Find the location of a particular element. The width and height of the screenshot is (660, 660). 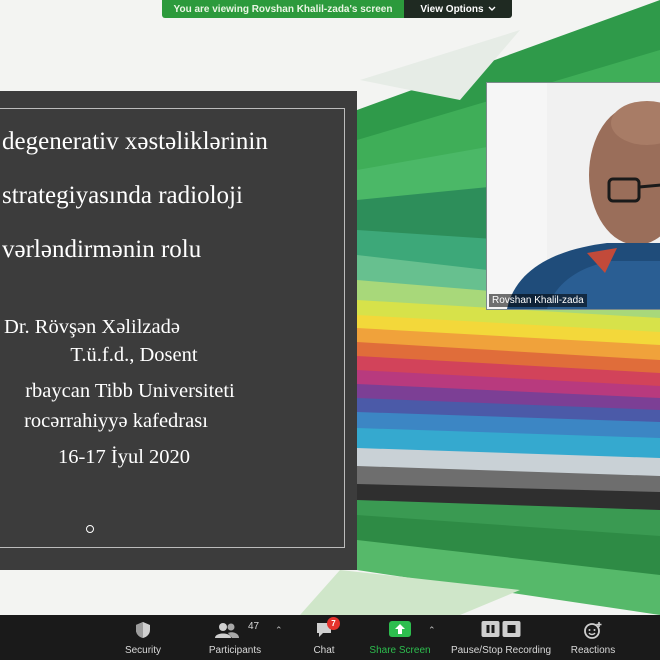

view-options-label: View Options is located at coordinates (452, 9).